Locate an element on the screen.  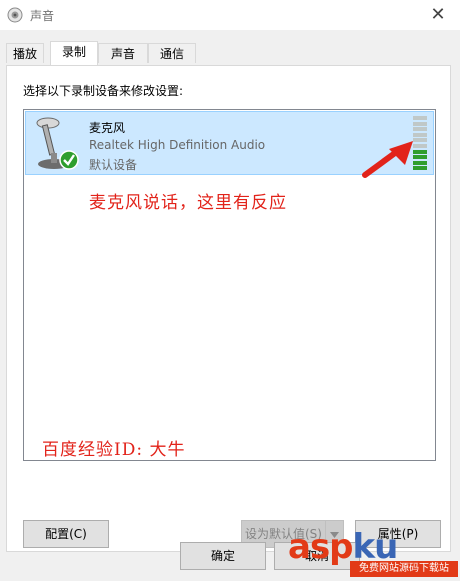
close-button: ✕ is located at coordinates (438, 15).